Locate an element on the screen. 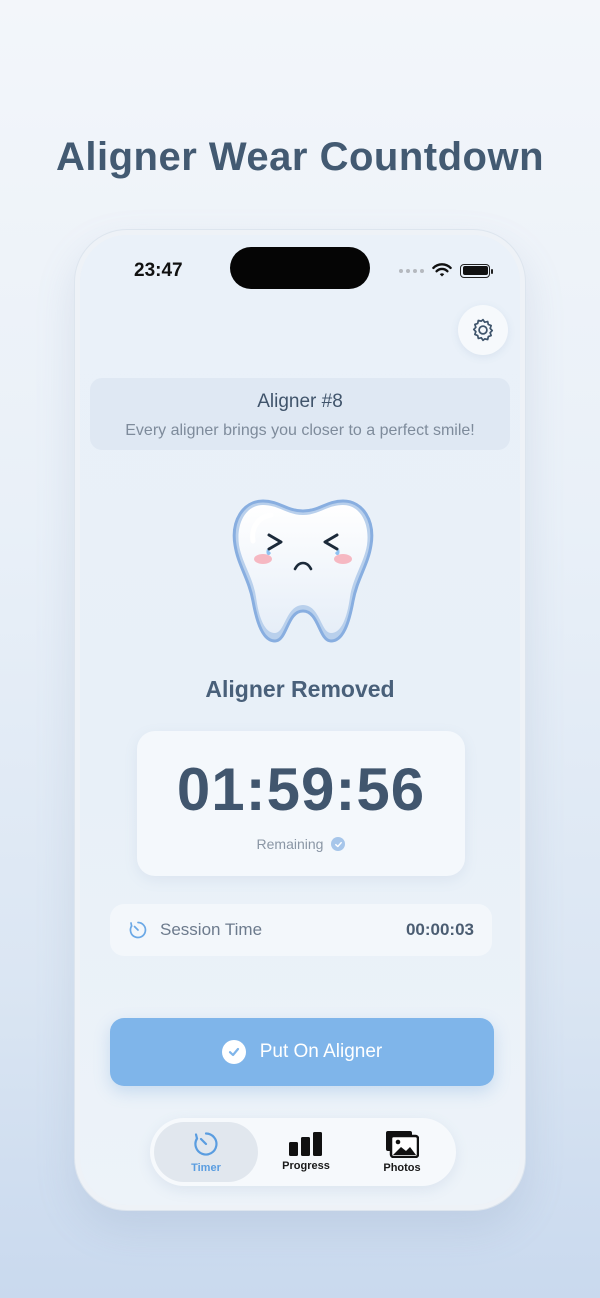 This screenshot has height=1298, width=600. remaining-row: Remaining is located at coordinates (301, 844).